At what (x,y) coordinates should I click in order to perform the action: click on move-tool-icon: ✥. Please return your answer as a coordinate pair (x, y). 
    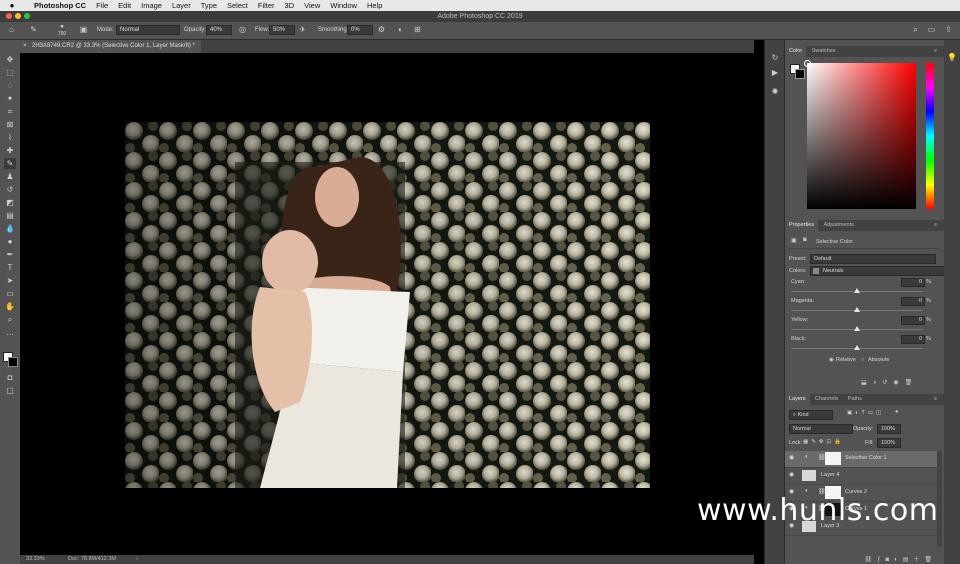
    Looking at the image, I should click on (10, 59).